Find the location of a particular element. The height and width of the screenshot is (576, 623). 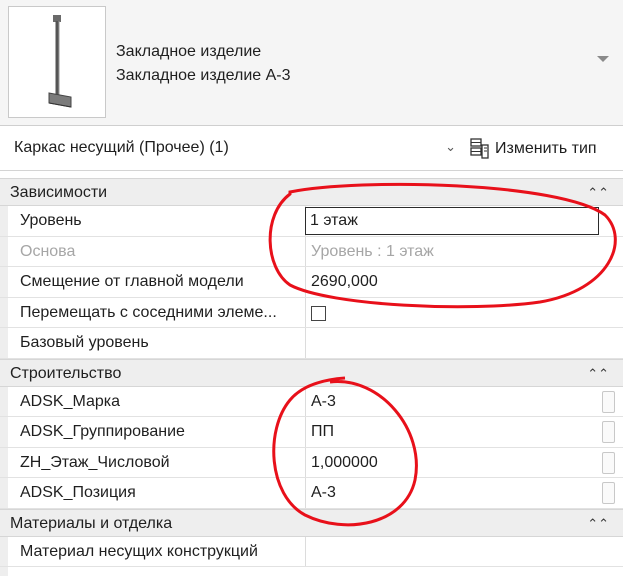

property-name: ADSK_Марка is located at coordinates (70, 401).